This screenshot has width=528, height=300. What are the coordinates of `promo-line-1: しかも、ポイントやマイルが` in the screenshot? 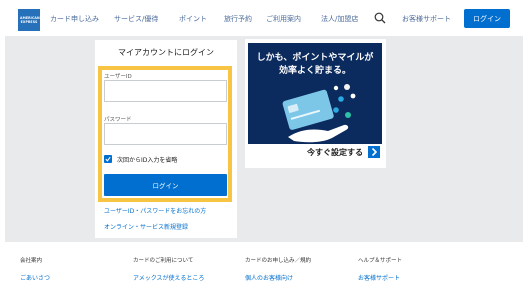 It's located at (315, 58).